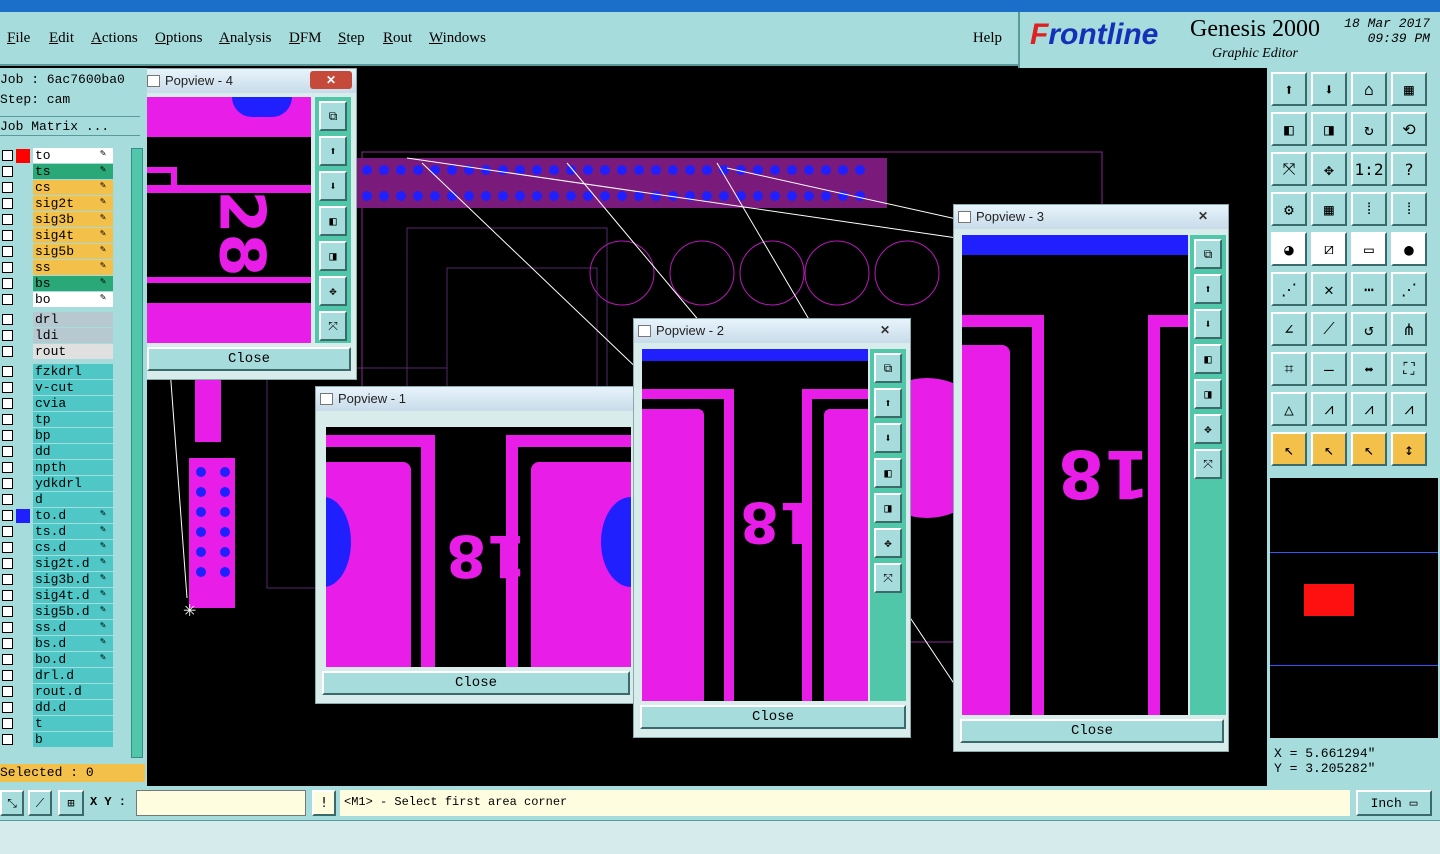 The image size is (1440, 854). What do you see at coordinates (73, 388) in the screenshot?
I see `layer-row: v-cut` at bounding box center [73, 388].